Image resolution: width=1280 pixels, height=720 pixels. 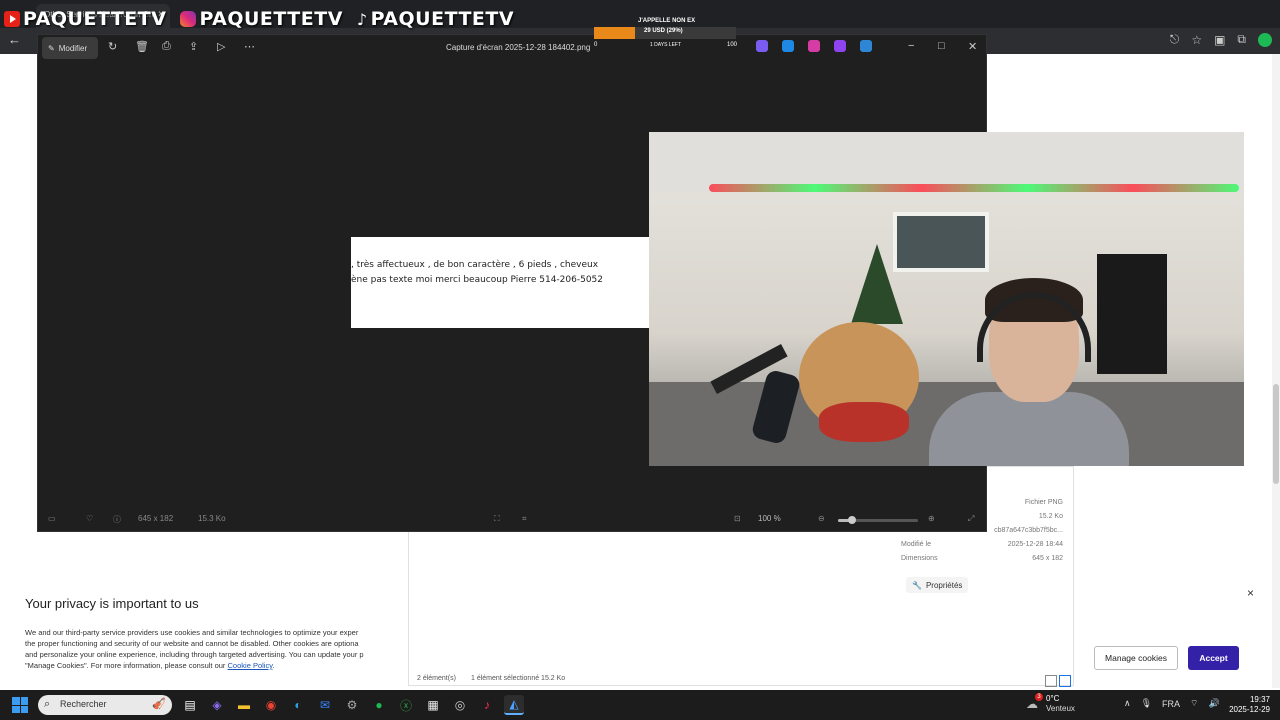 I want to click on scrollbar-thumb, so click(x=1276, y=434).